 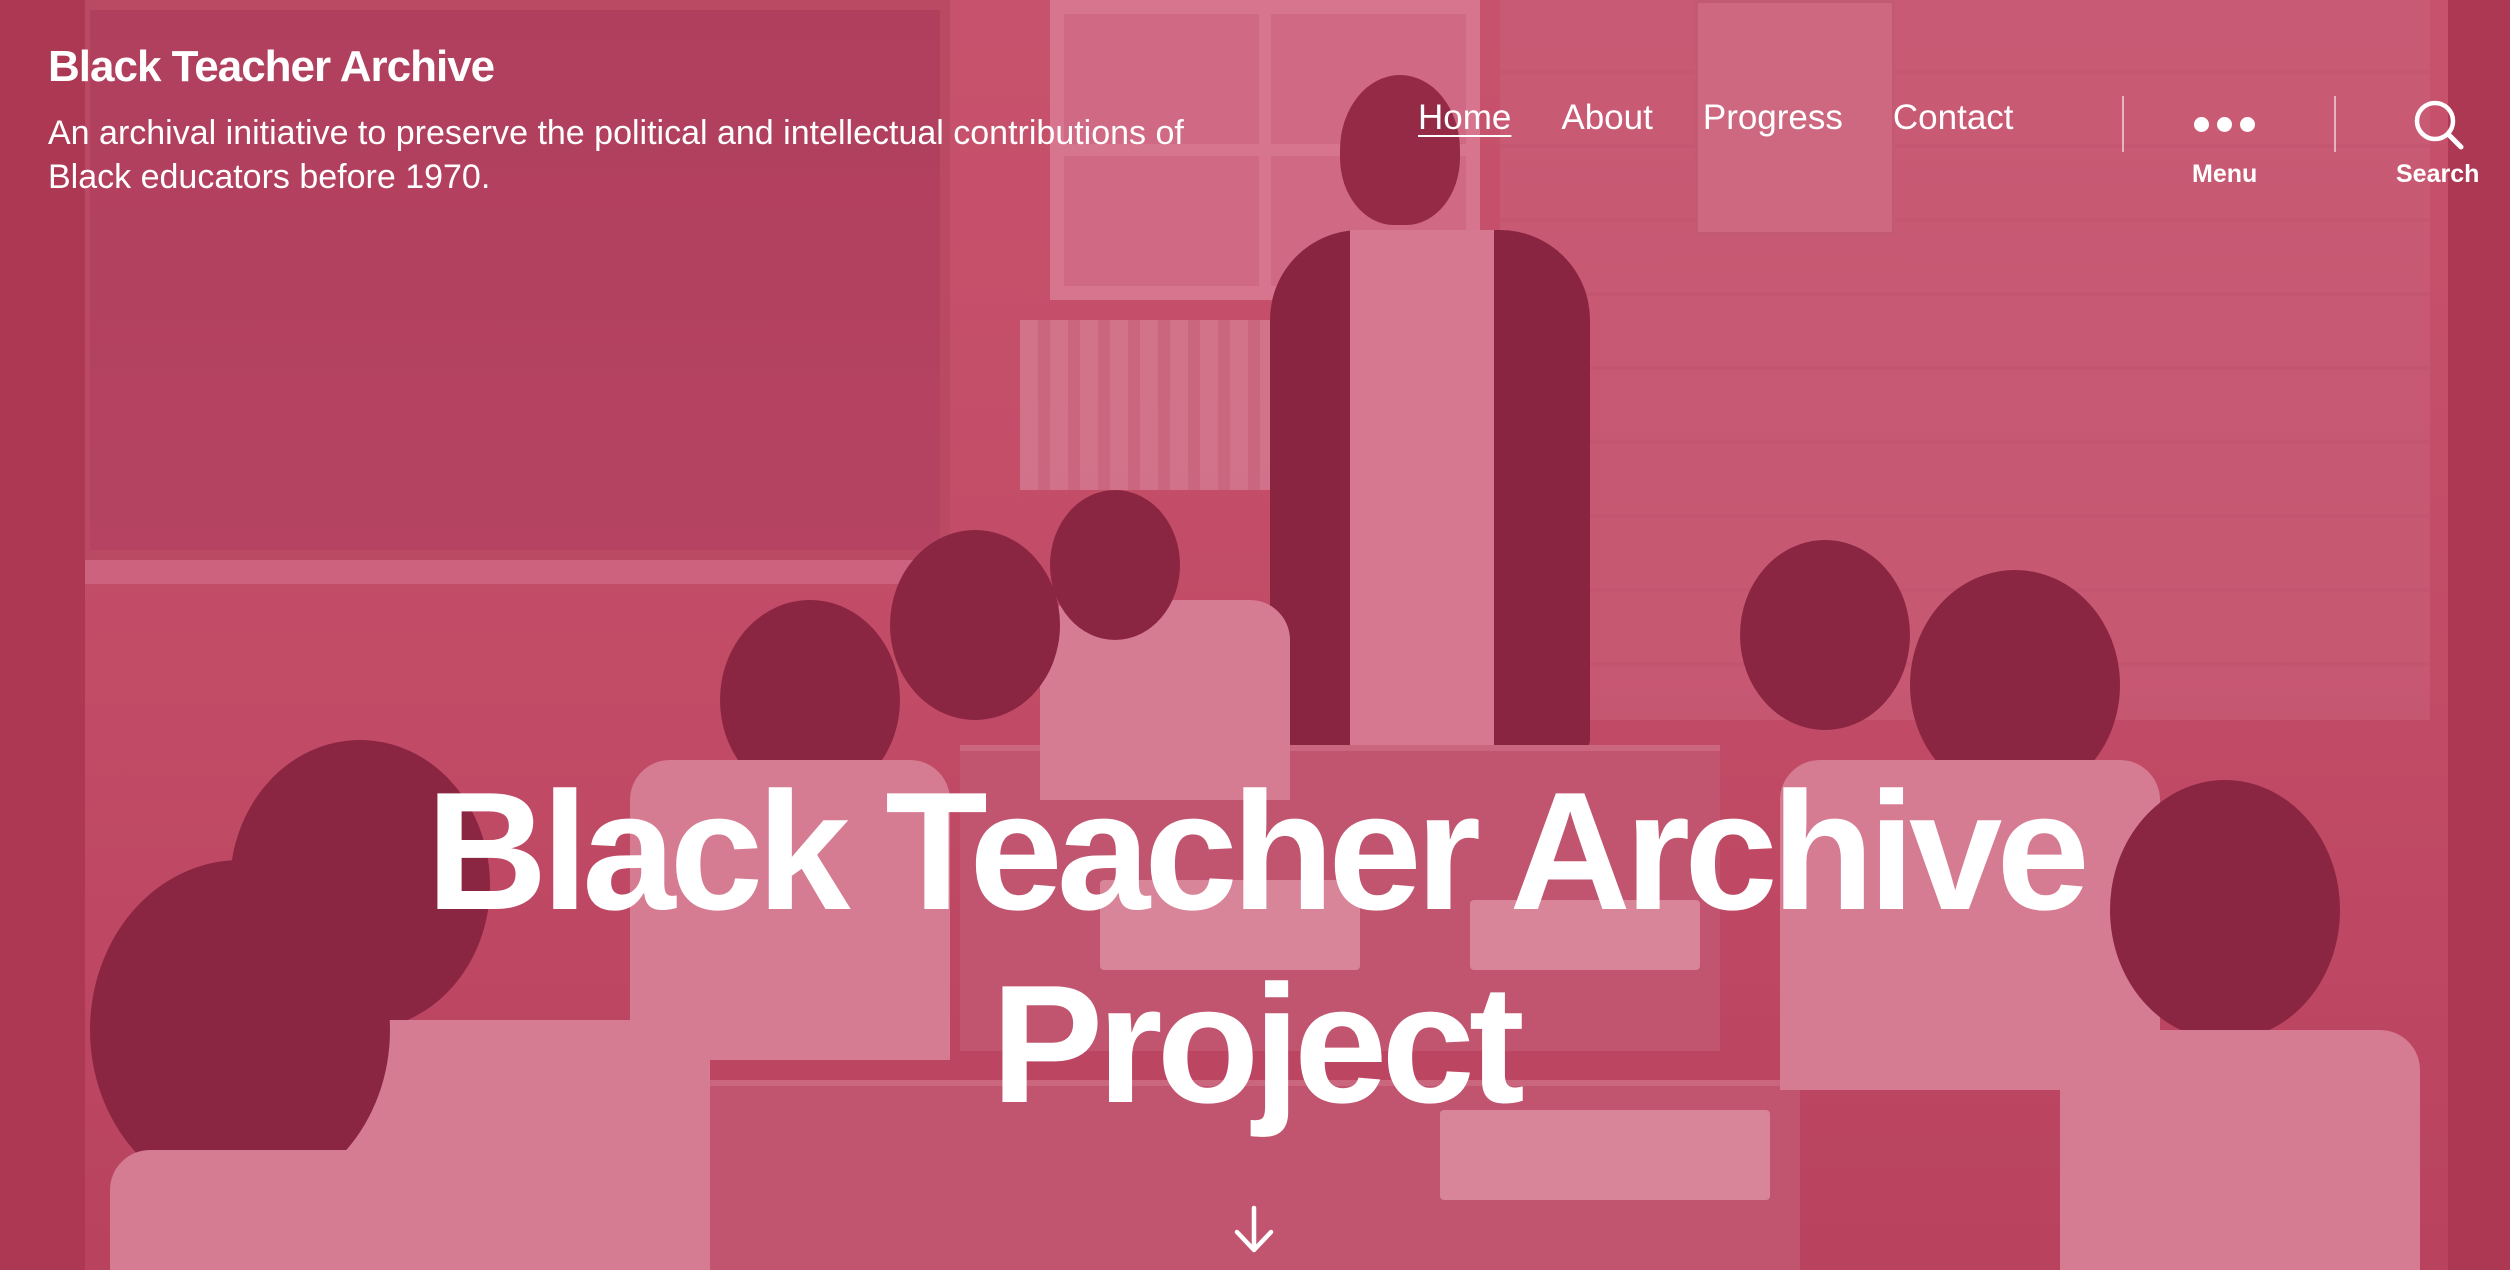 I want to click on nav-item-home: Home, so click(x=1464, y=118).